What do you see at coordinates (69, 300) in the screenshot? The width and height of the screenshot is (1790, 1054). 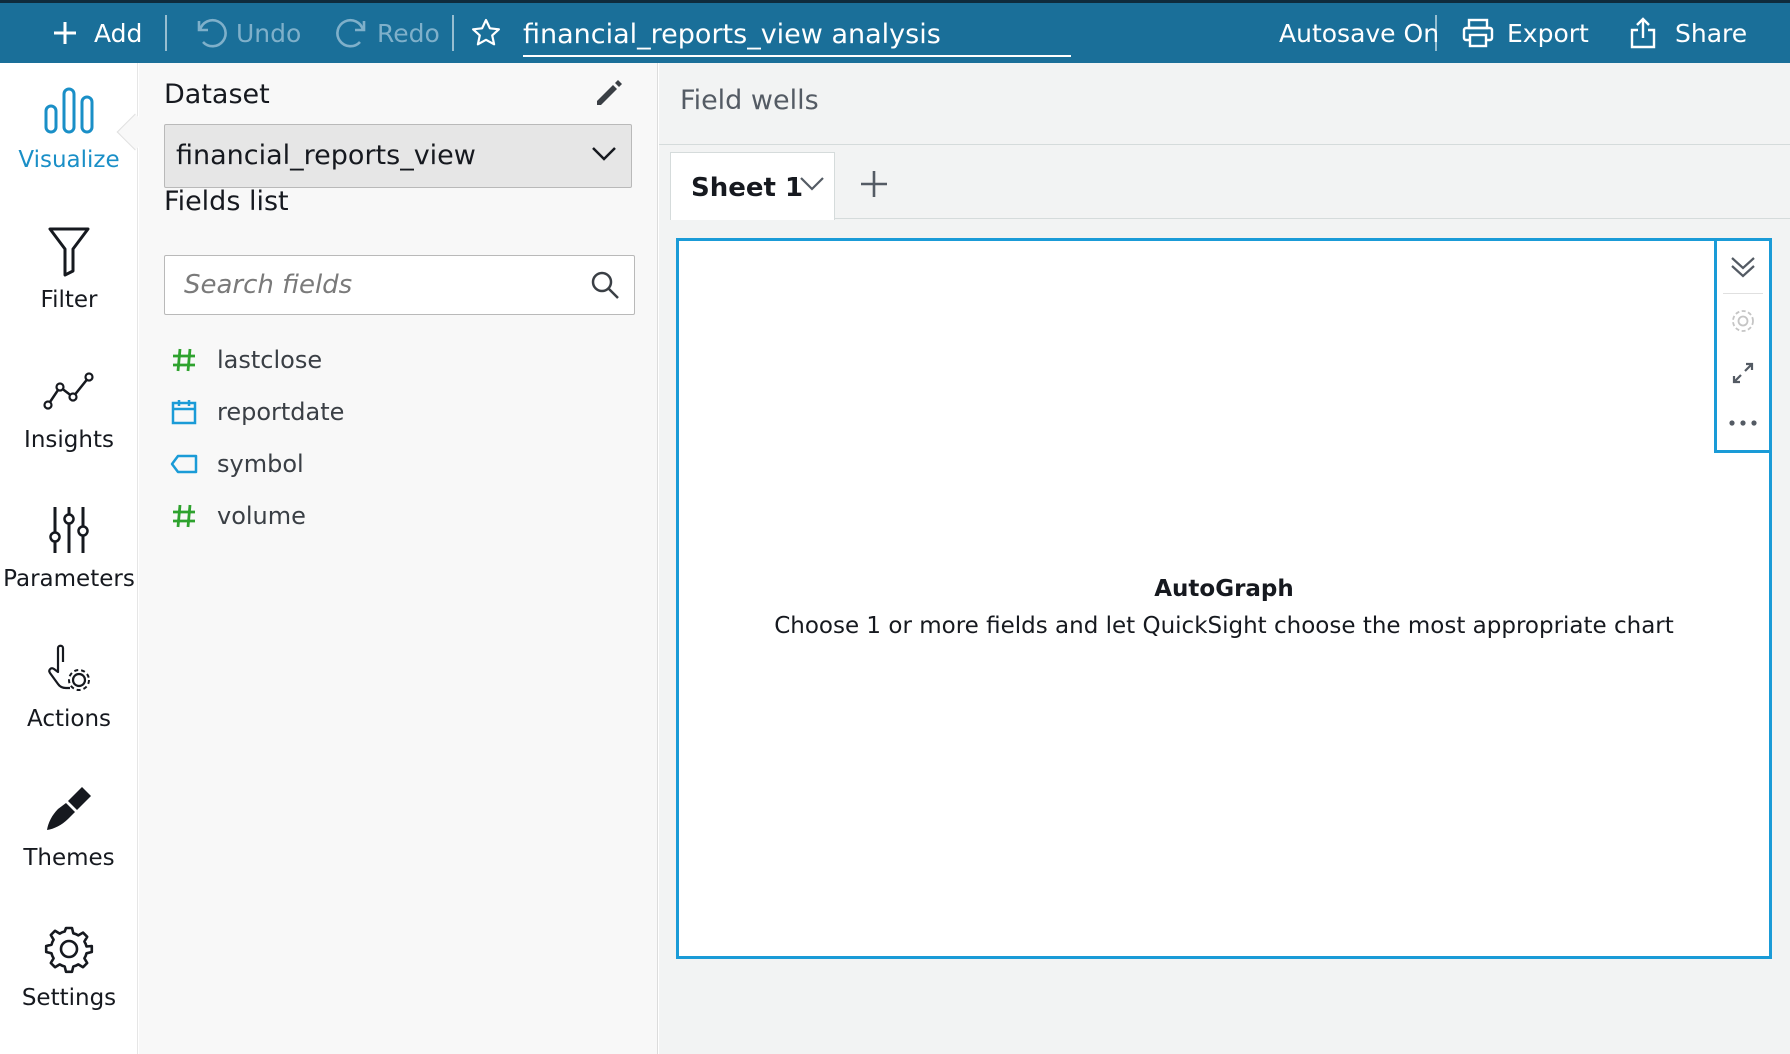 I see `rail-label: Filter` at bounding box center [69, 300].